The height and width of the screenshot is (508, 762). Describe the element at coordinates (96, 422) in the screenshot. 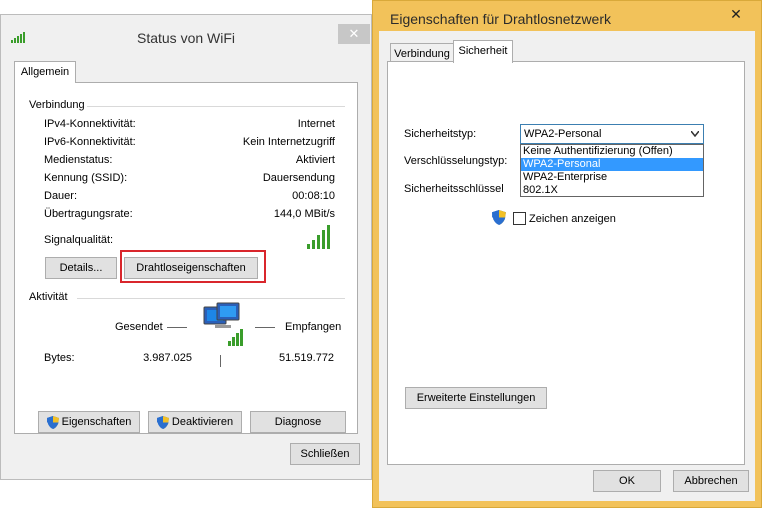

I see `properties-label: Eigenschaften` at that location.